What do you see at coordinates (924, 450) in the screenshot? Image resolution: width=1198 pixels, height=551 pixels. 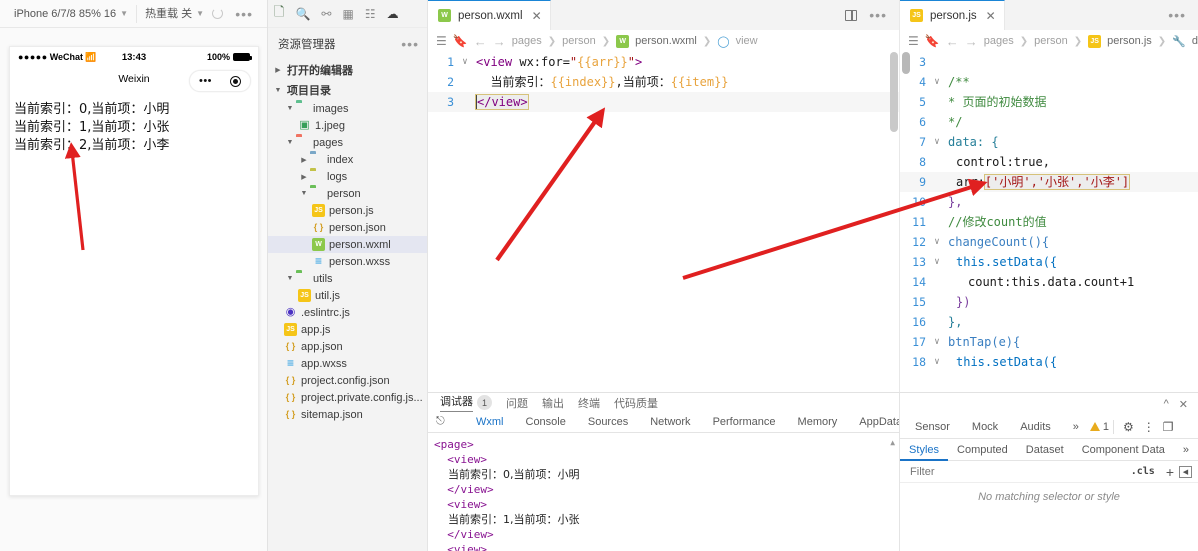 I see `tab-styles: Styles` at bounding box center [924, 450].